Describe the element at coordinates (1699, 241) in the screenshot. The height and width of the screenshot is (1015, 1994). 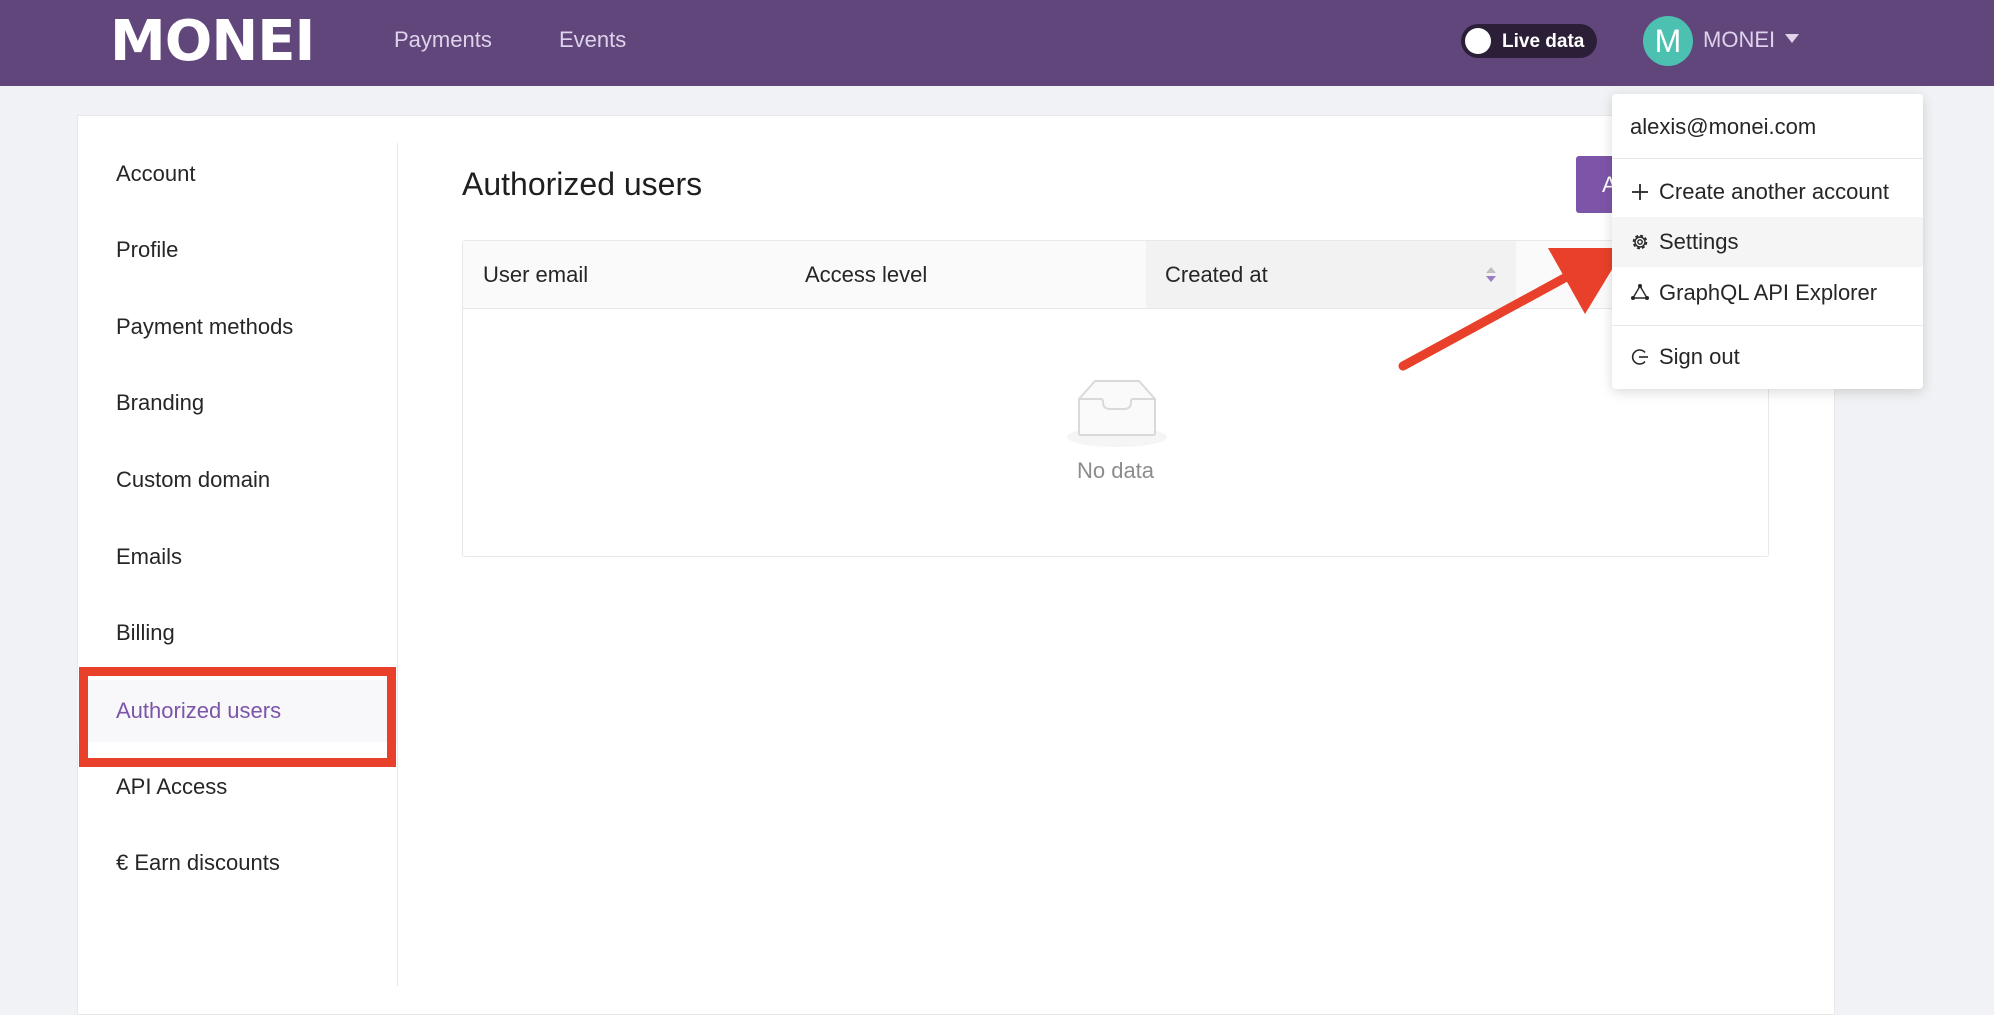
I see `menu-item-label: Settings` at that location.